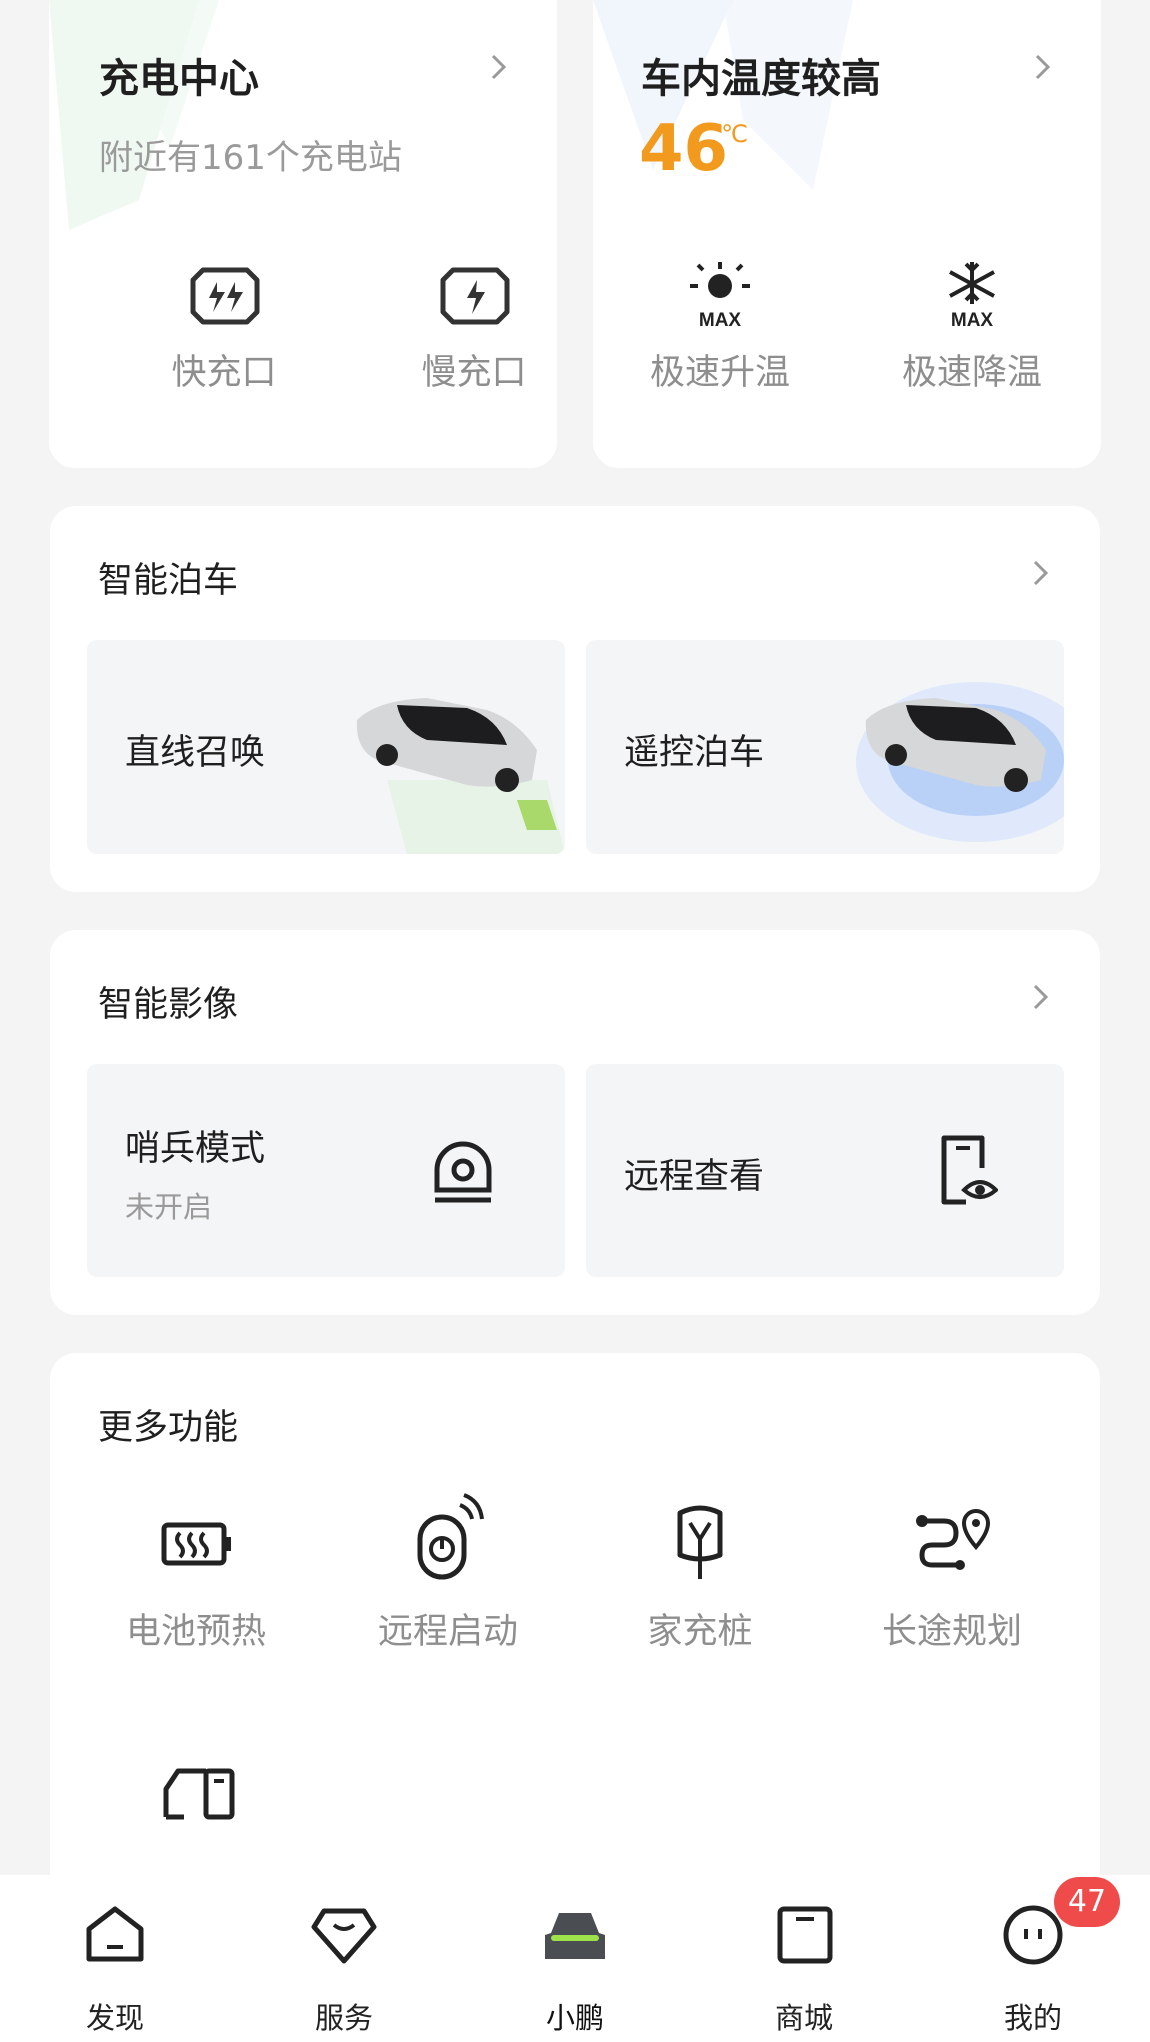  Describe the element at coordinates (1032, 2018) in the screenshot. I see `nav-label: 我的` at that location.